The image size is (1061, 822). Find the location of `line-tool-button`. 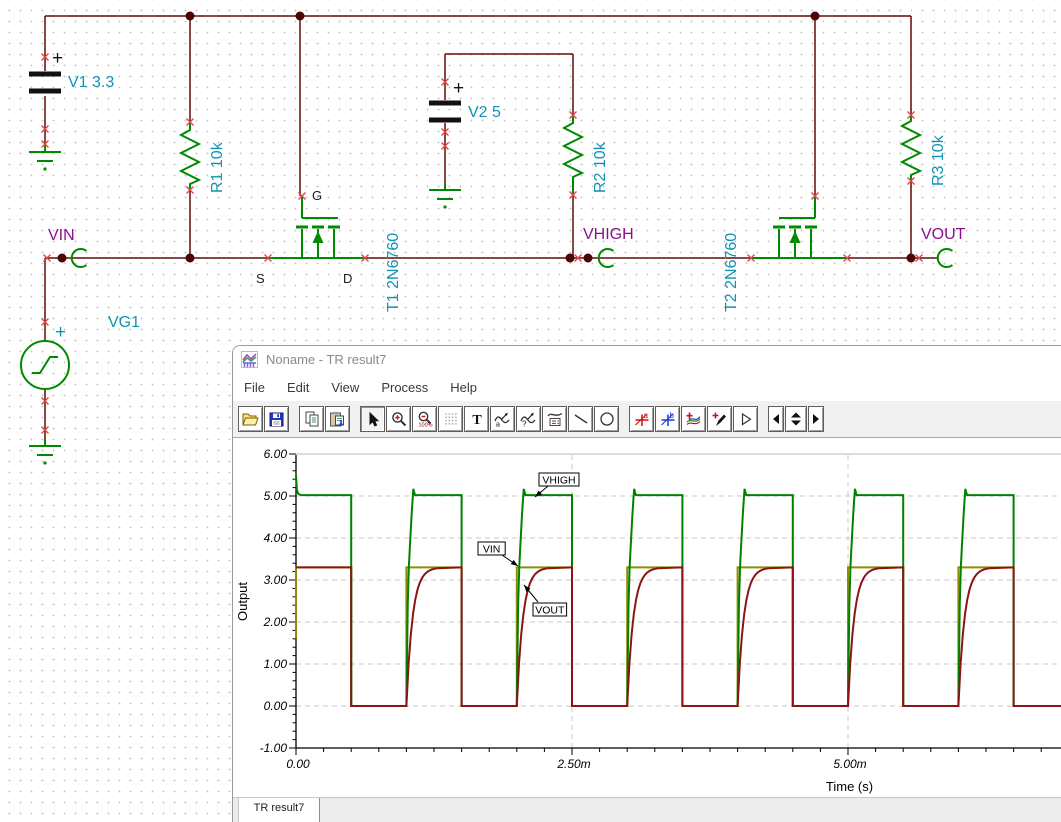

line-tool-button is located at coordinates (580, 419).